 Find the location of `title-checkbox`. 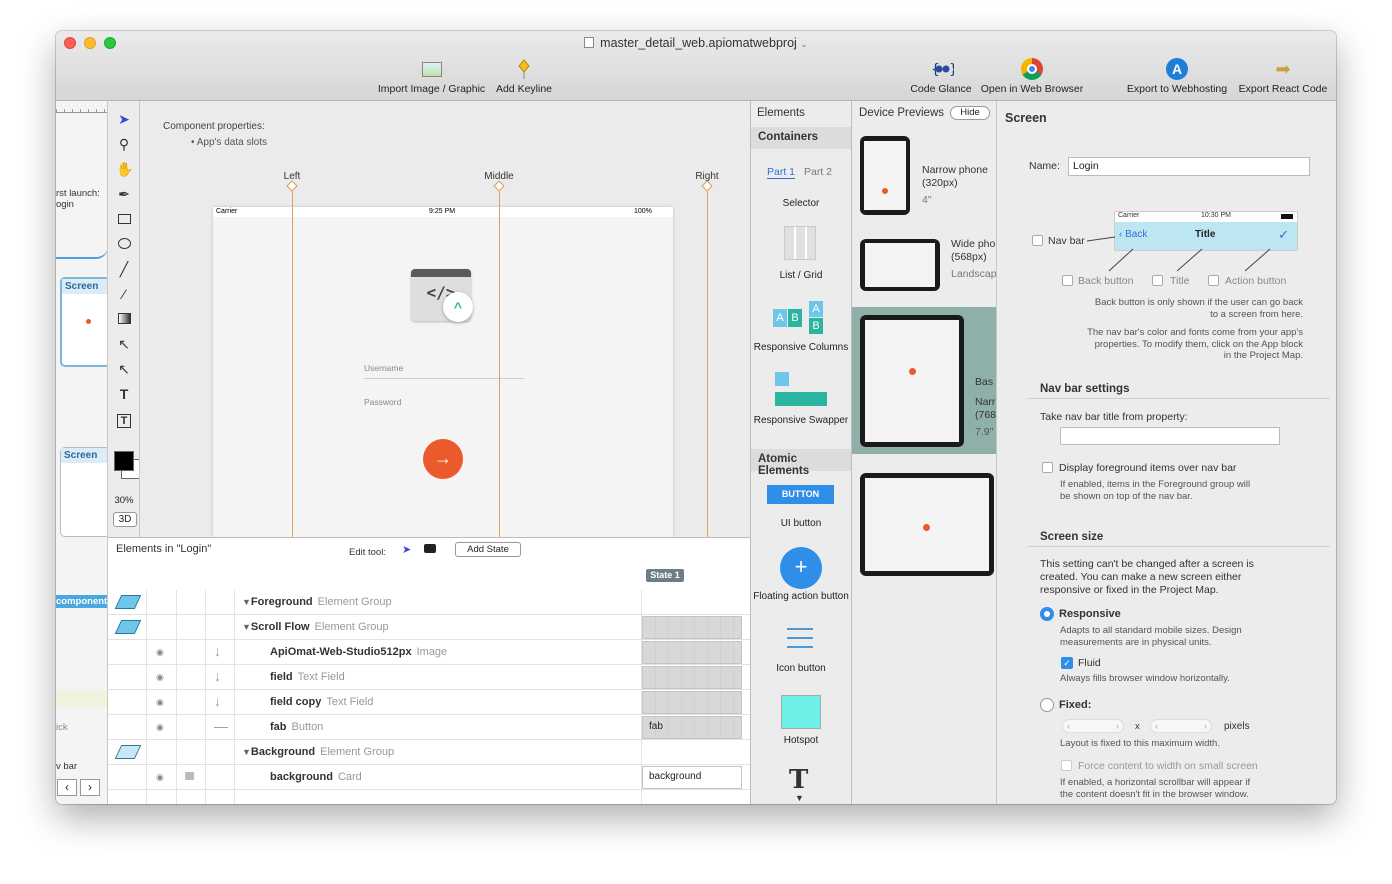

title-checkbox is located at coordinates (1157, 280).